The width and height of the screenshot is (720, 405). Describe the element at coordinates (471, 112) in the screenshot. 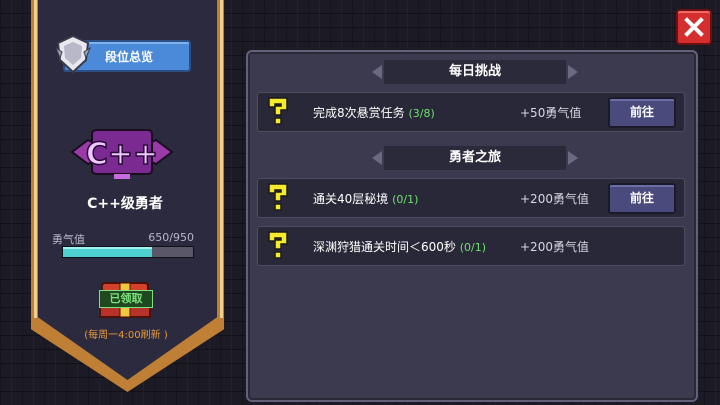

I see `task-row-bounty: 完成8次悬赏任务 (3/8) +50勇气值 前往` at that location.